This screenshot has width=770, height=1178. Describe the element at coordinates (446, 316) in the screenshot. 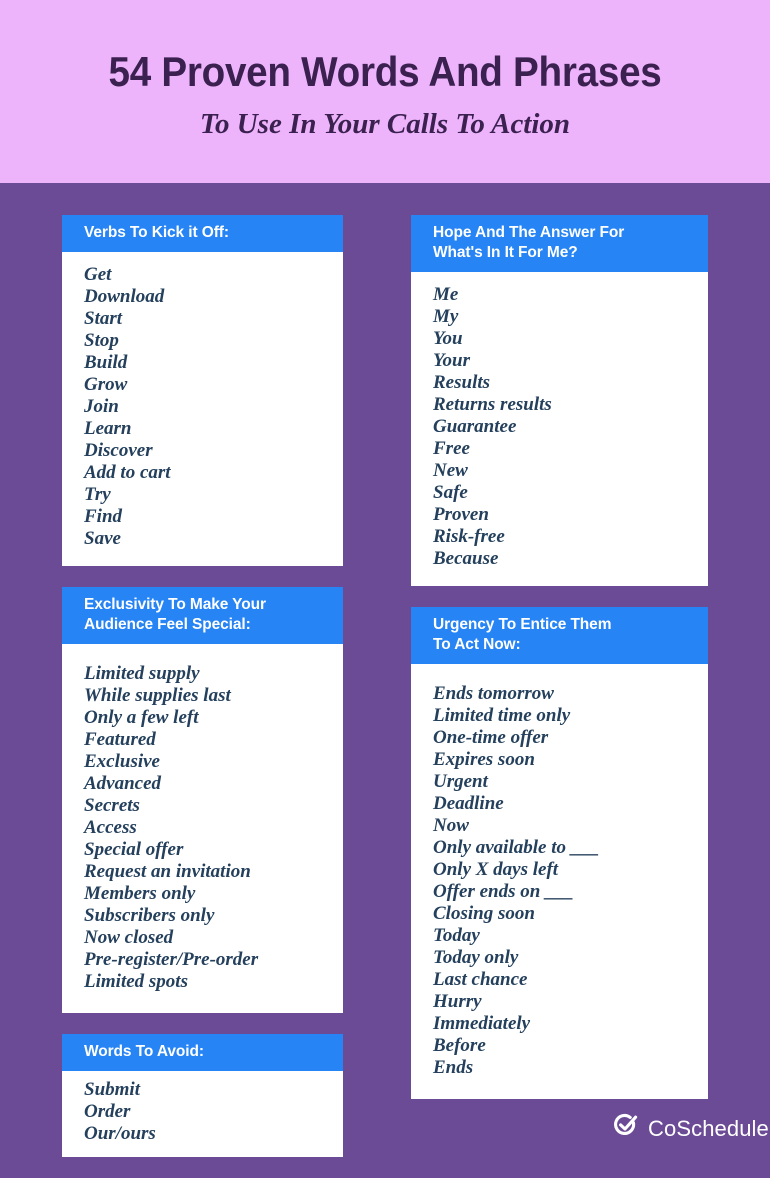

I see `list-item: My` at that location.